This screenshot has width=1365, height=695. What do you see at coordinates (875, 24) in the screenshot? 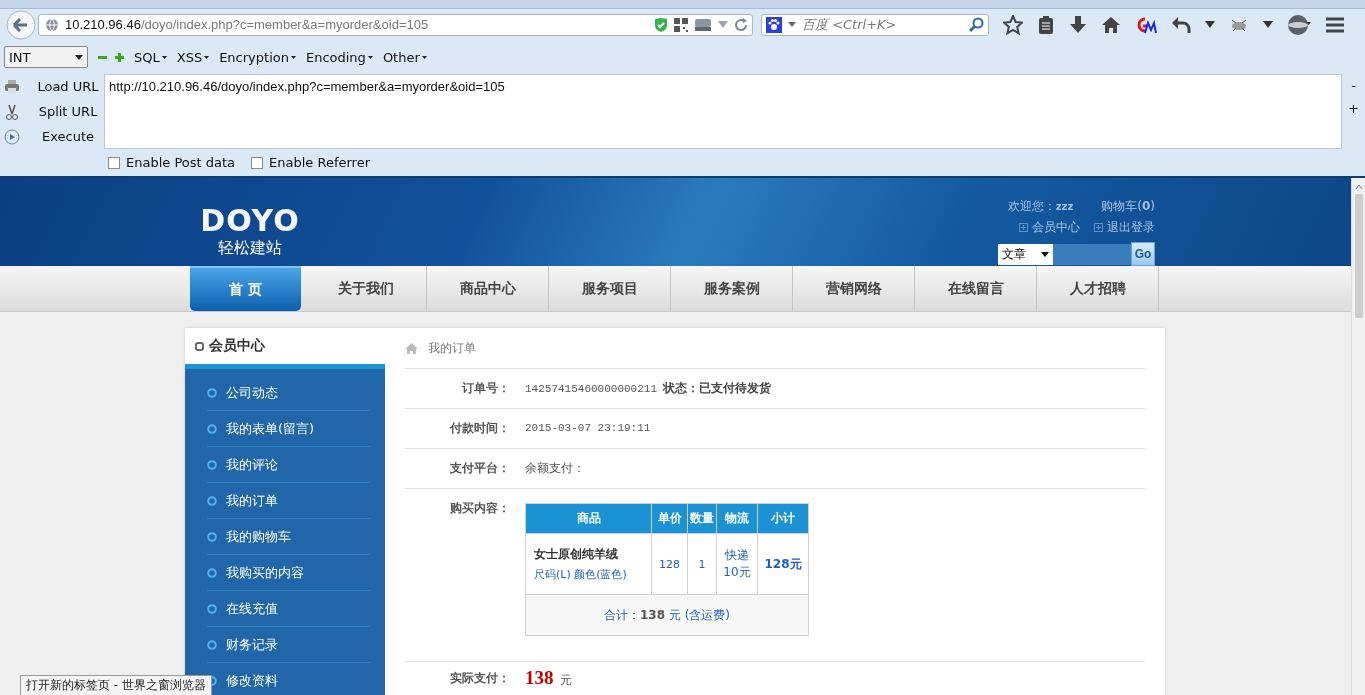
I see `search-field: 百度 <Ctrl+K>` at bounding box center [875, 24].